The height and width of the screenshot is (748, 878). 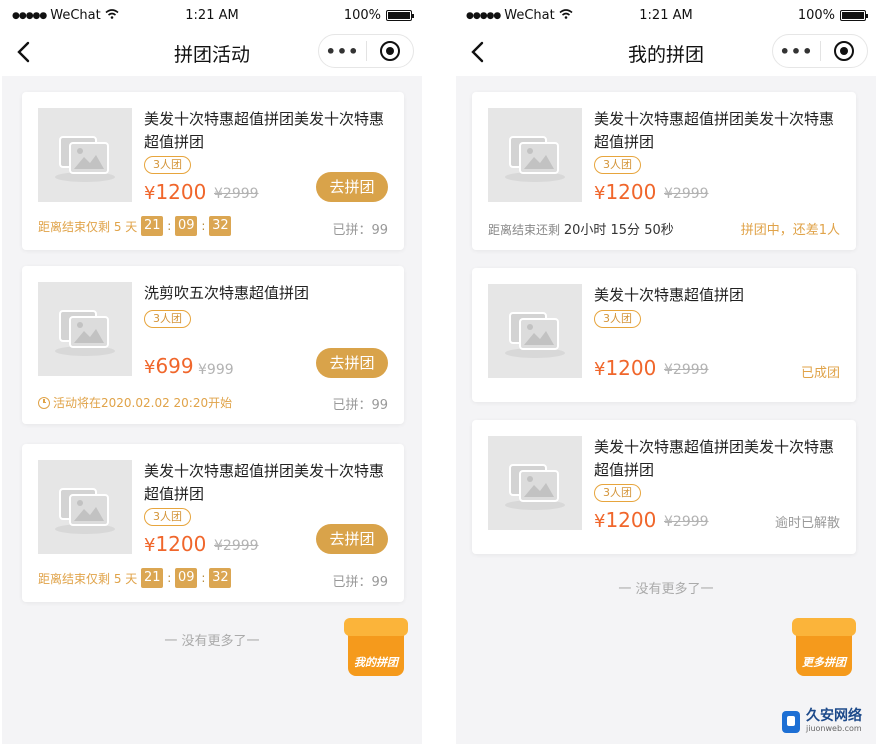 What do you see at coordinates (666, 589) in the screenshot?
I see `no-more-text: 一 没有更多了一` at bounding box center [666, 589].